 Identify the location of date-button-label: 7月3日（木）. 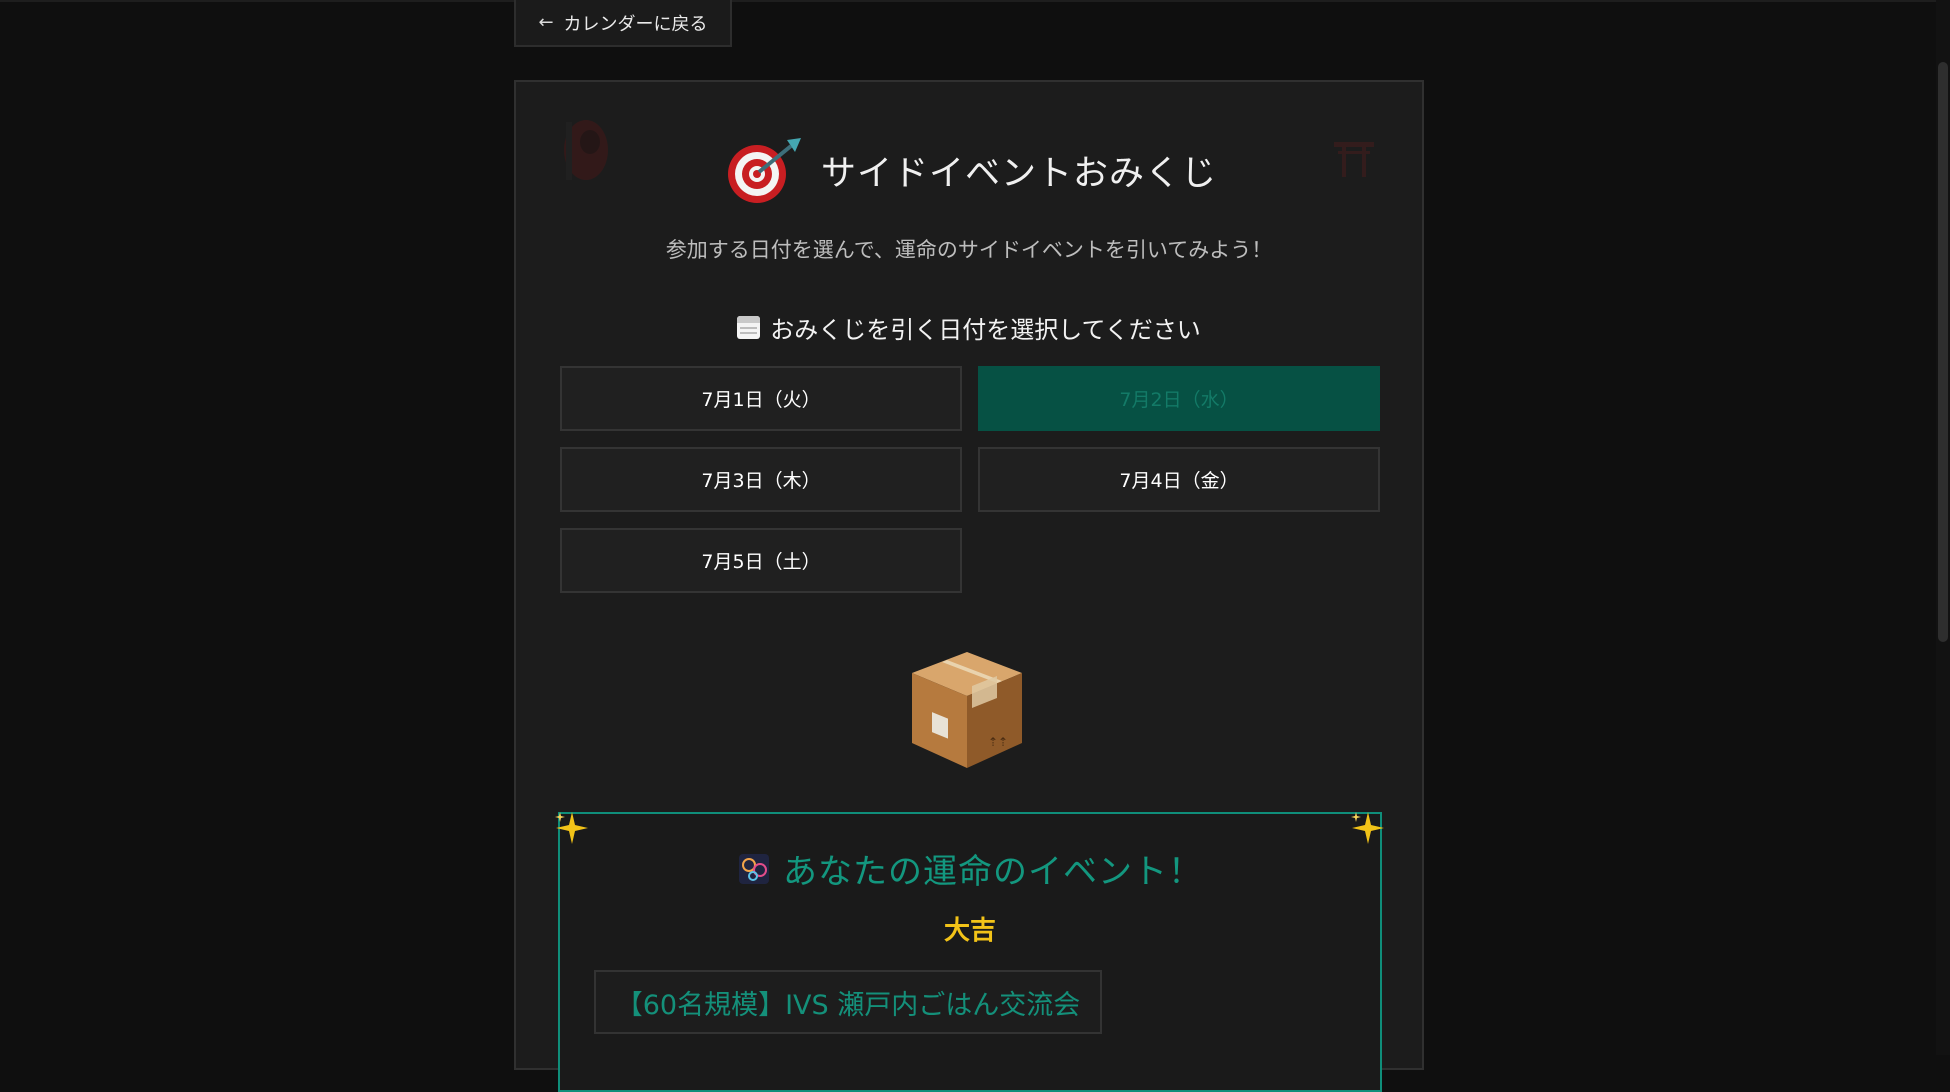
(761, 481).